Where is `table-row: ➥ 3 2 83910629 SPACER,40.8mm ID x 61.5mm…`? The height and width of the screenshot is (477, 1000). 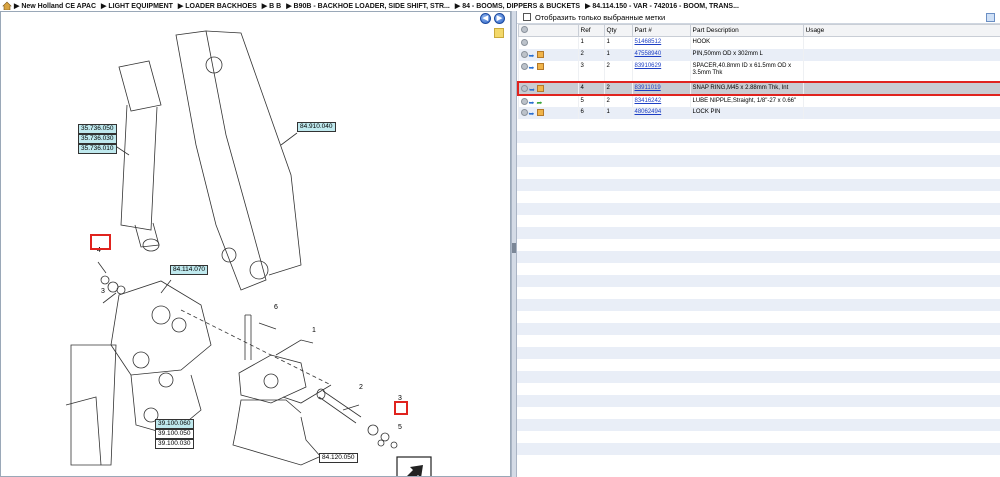
table-row: ➥ 3 2 83910629 SPACER,40.8mm ID x 61.5mm… is located at coordinates (758, 71).